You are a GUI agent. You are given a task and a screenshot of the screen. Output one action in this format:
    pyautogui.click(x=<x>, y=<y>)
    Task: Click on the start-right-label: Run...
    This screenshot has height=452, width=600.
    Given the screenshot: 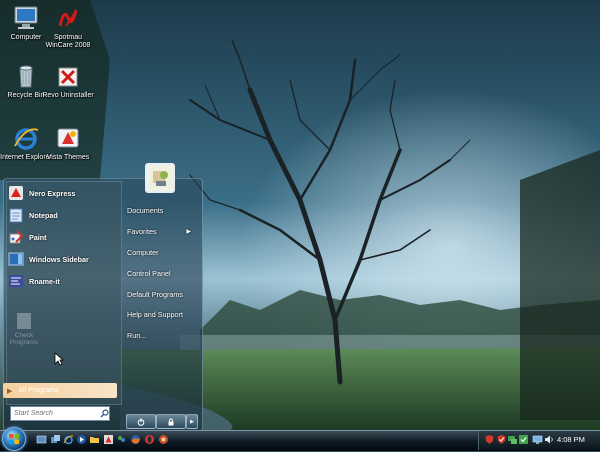 What is the action you would take?
    pyautogui.click(x=137, y=335)
    